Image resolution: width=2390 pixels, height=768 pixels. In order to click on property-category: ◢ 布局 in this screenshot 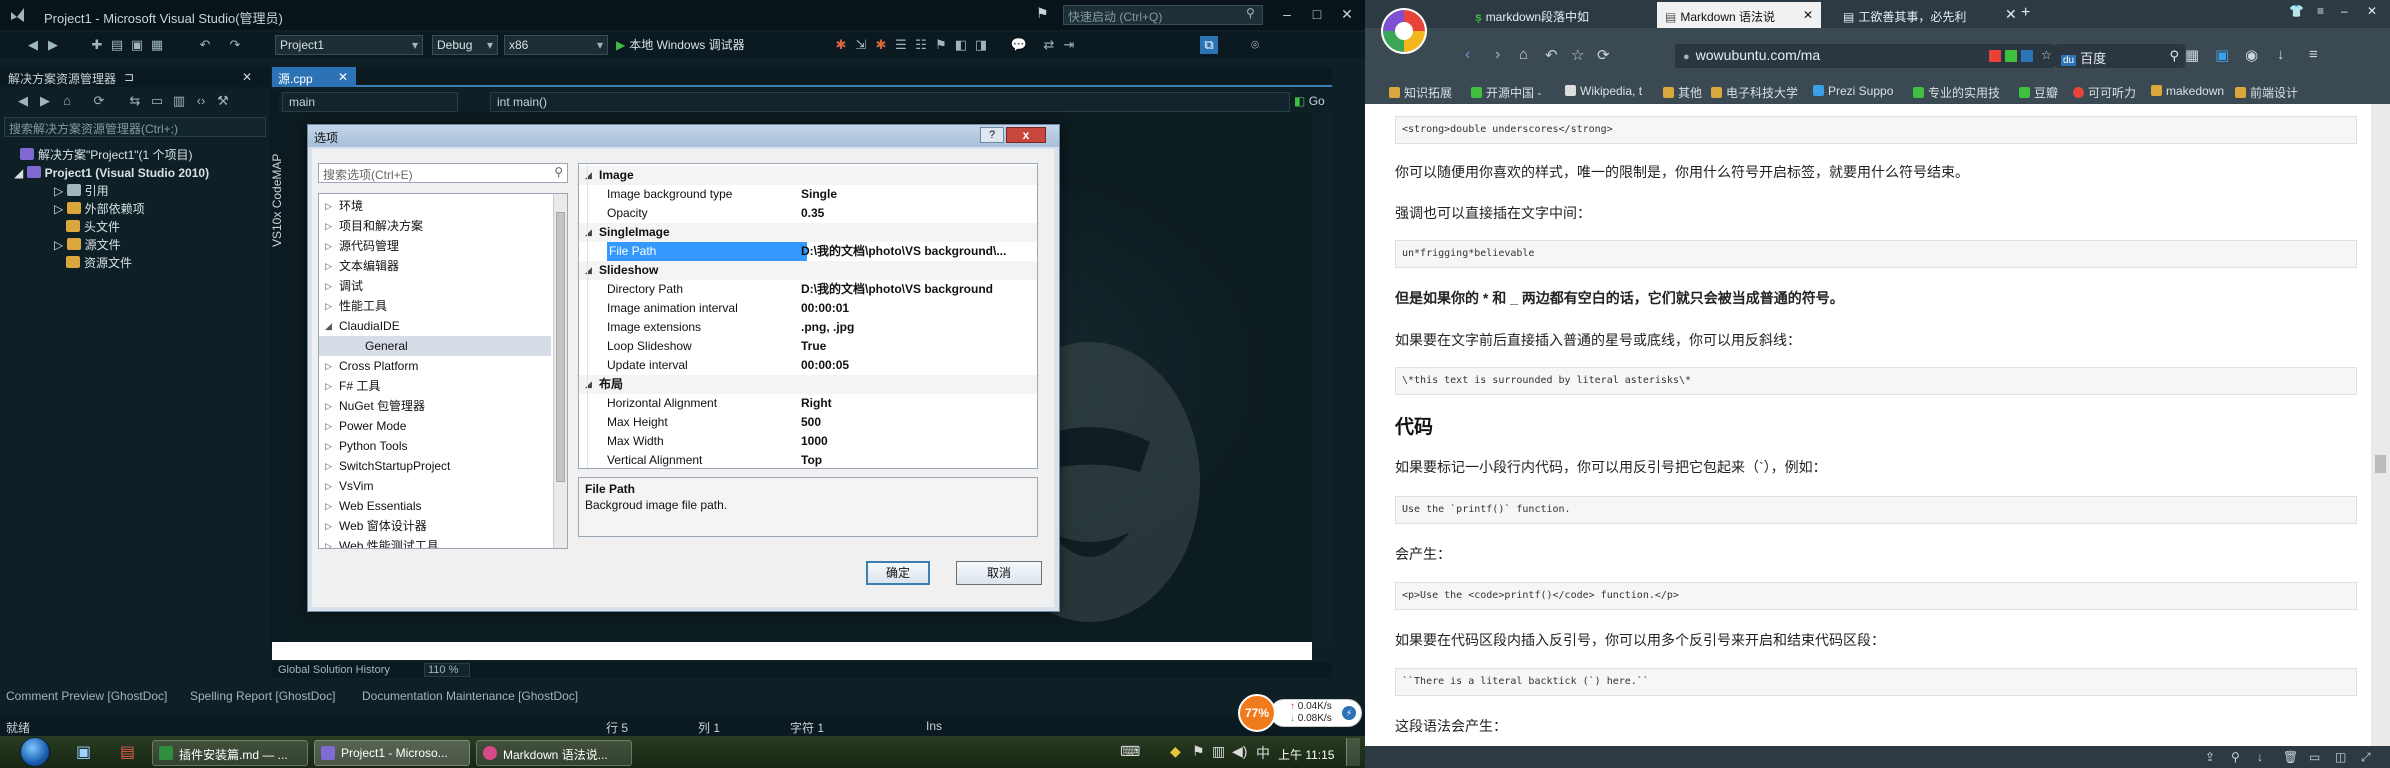, I will do `click(808, 384)`.